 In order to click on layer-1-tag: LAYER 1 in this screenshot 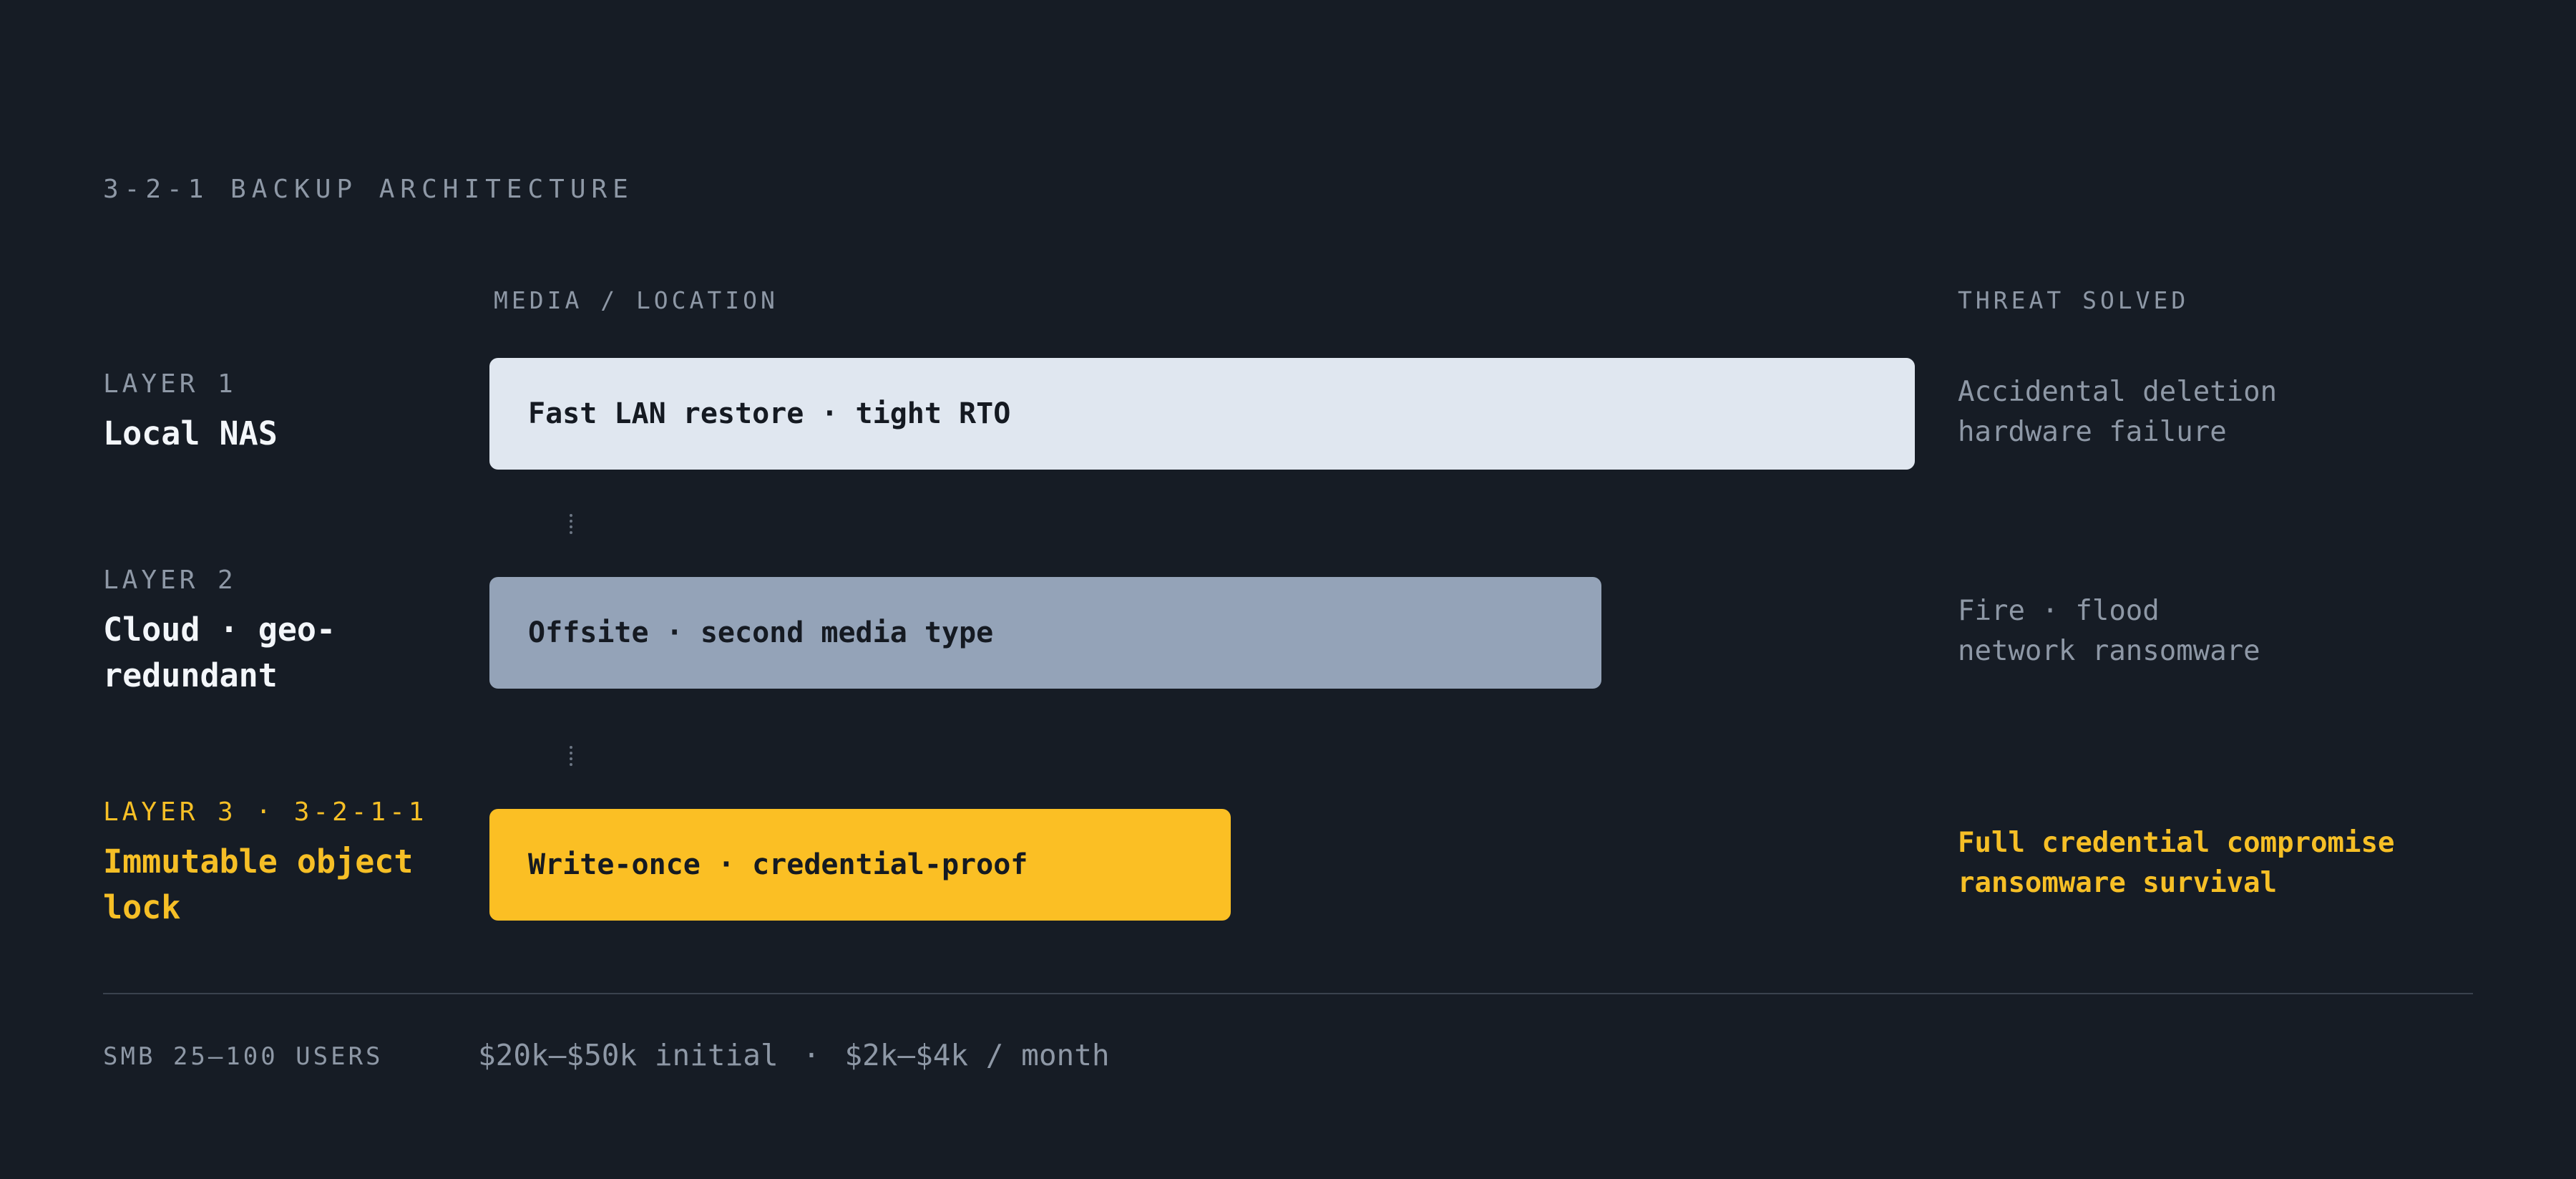, I will do `click(170, 384)`.